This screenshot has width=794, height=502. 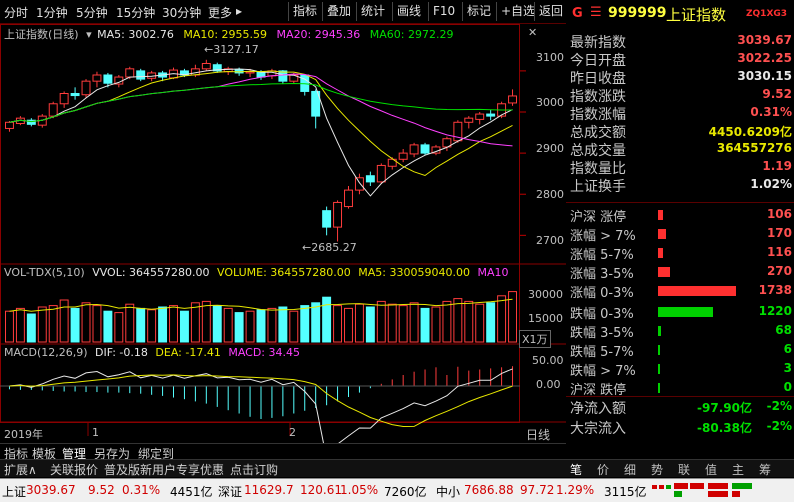 What do you see at coordinates (550, 102) in the screenshot?
I see `ytick-3000: 3000` at bounding box center [550, 102].